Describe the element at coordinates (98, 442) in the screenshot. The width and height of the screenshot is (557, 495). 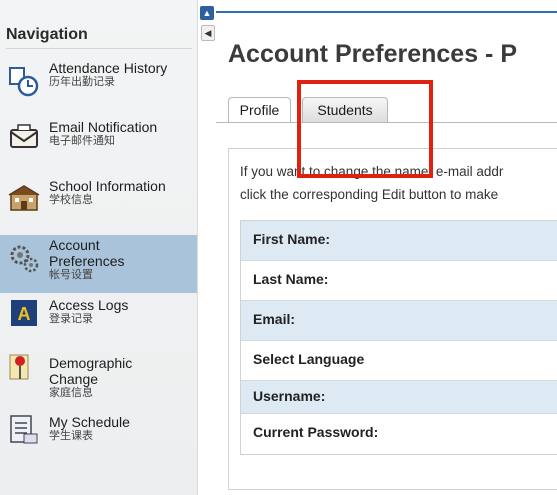
I see `sidebar-item-my-schedule: My Schedule 学生课表` at that location.